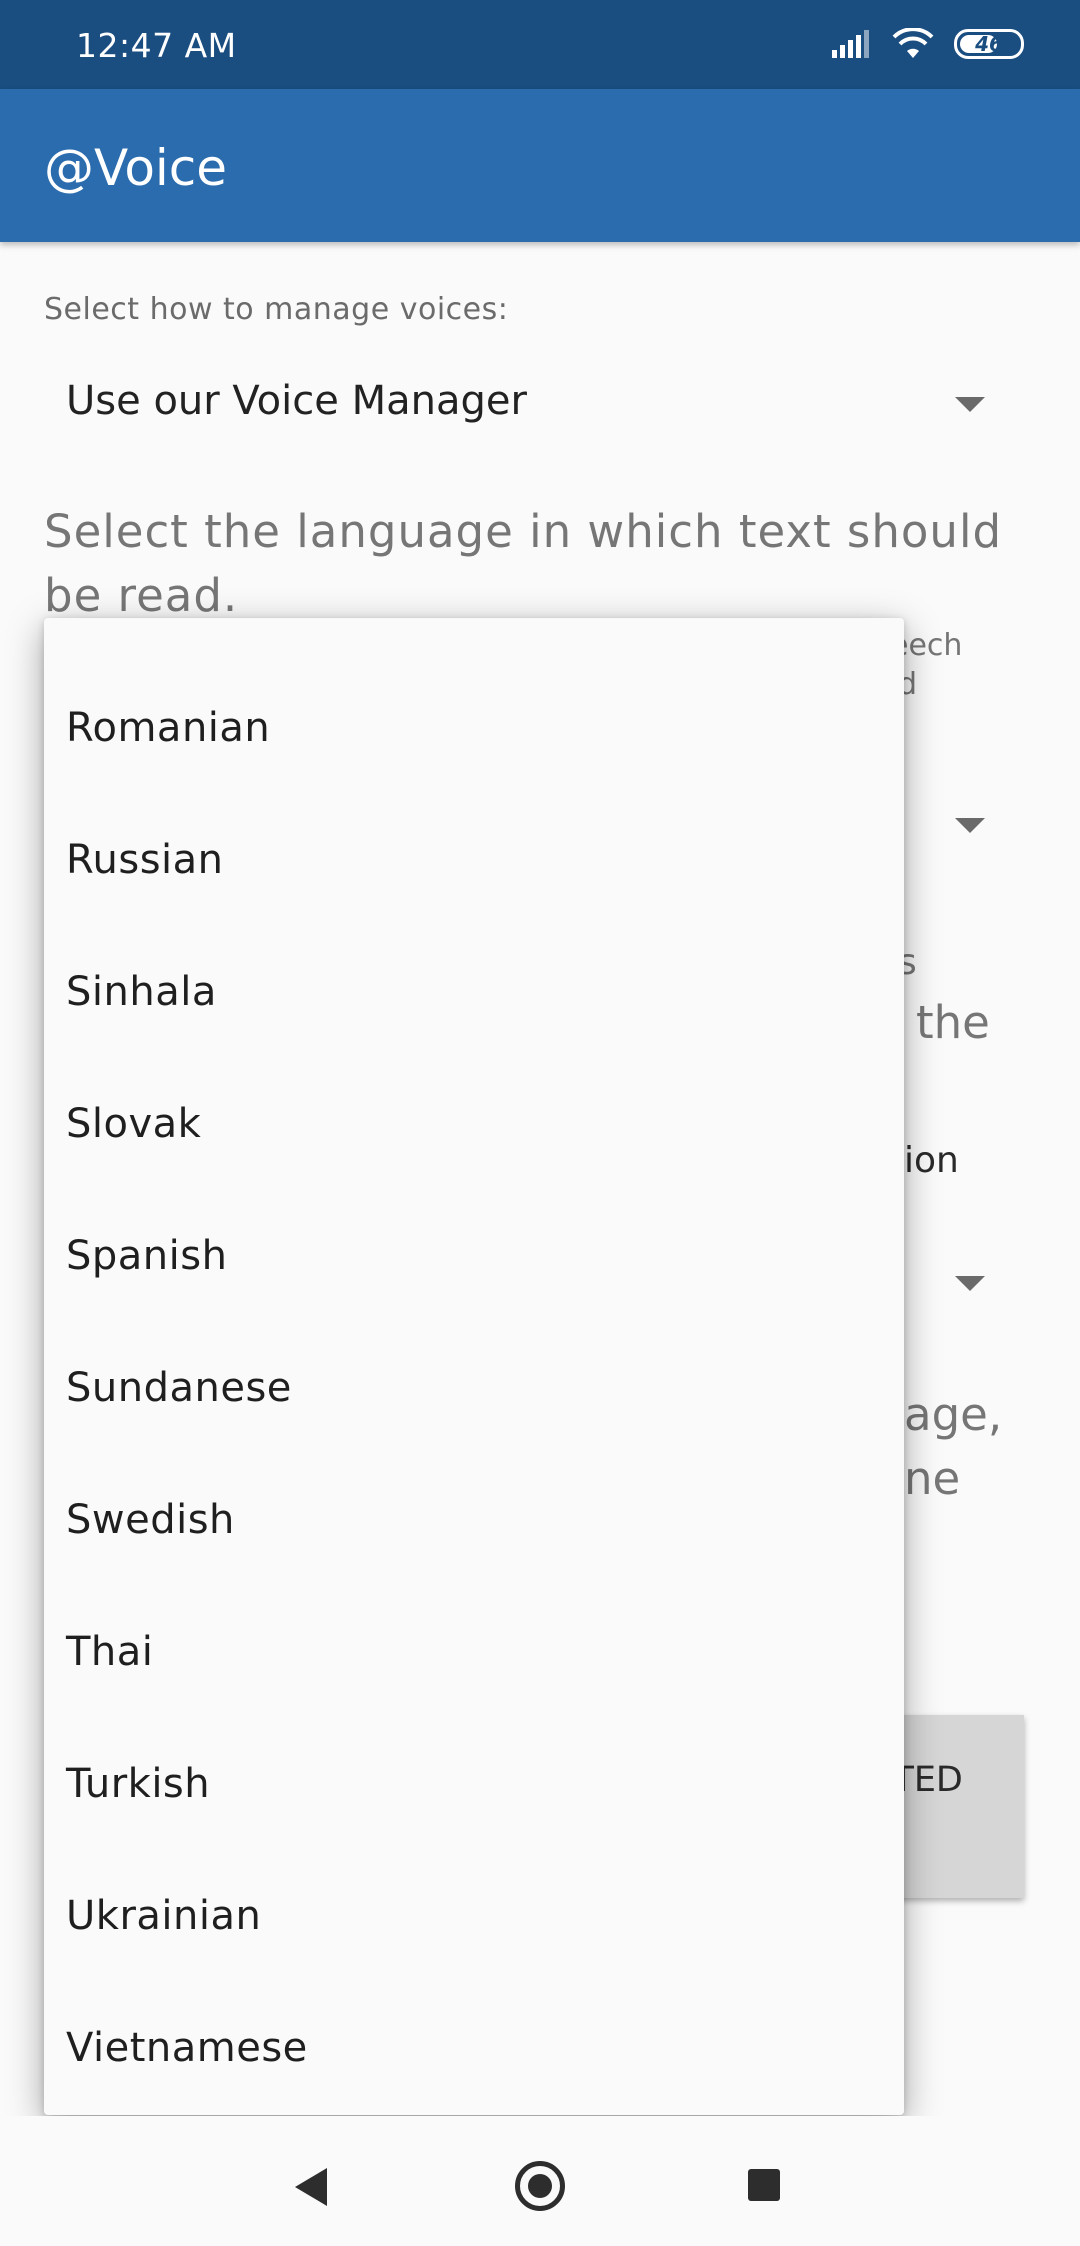 Image resolution: width=1080 pixels, height=2246 pixels. I want to click on dropdown-item-vietnamese: Vietnamese, so click(474, 2048).